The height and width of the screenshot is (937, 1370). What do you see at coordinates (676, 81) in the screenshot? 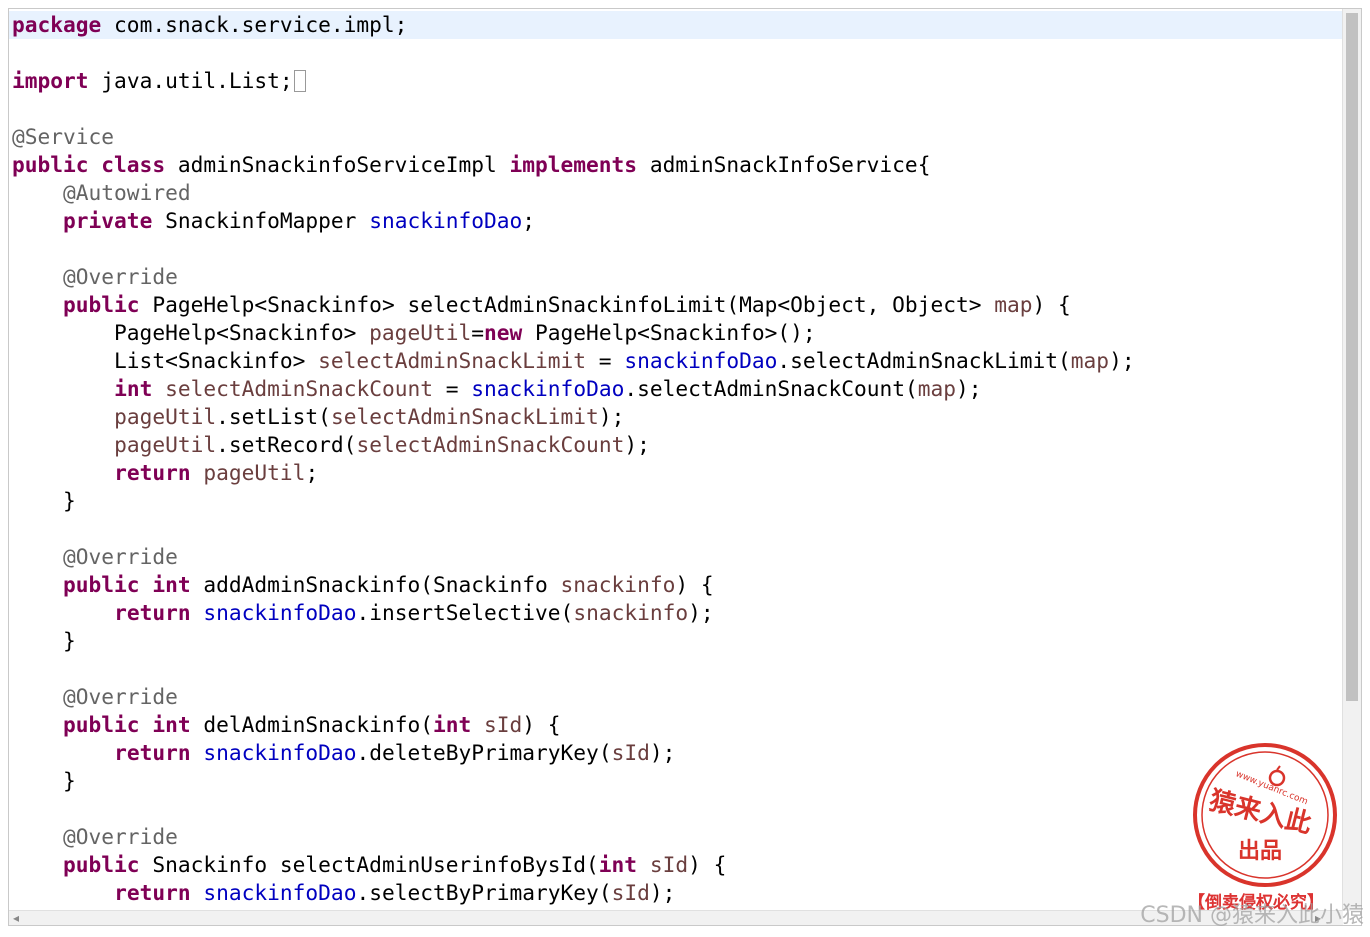
I see `code-line: import java.util.List;` at bounding box center [676, 81].